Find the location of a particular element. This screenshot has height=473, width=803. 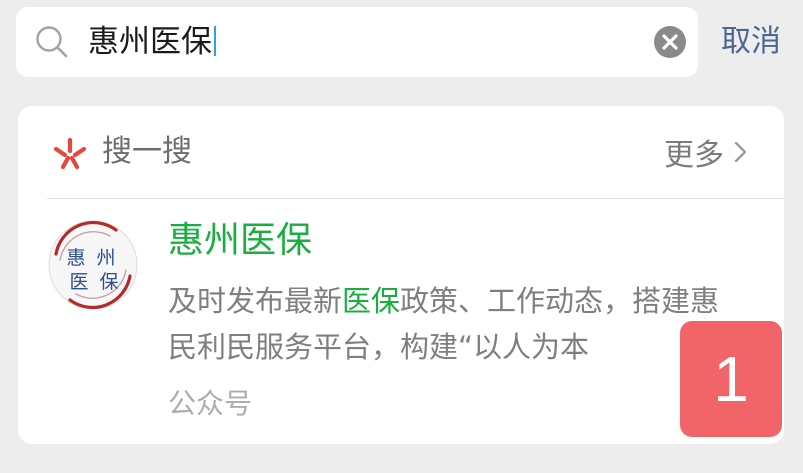

more-button: 更多 is located at coordinates (707, 152).